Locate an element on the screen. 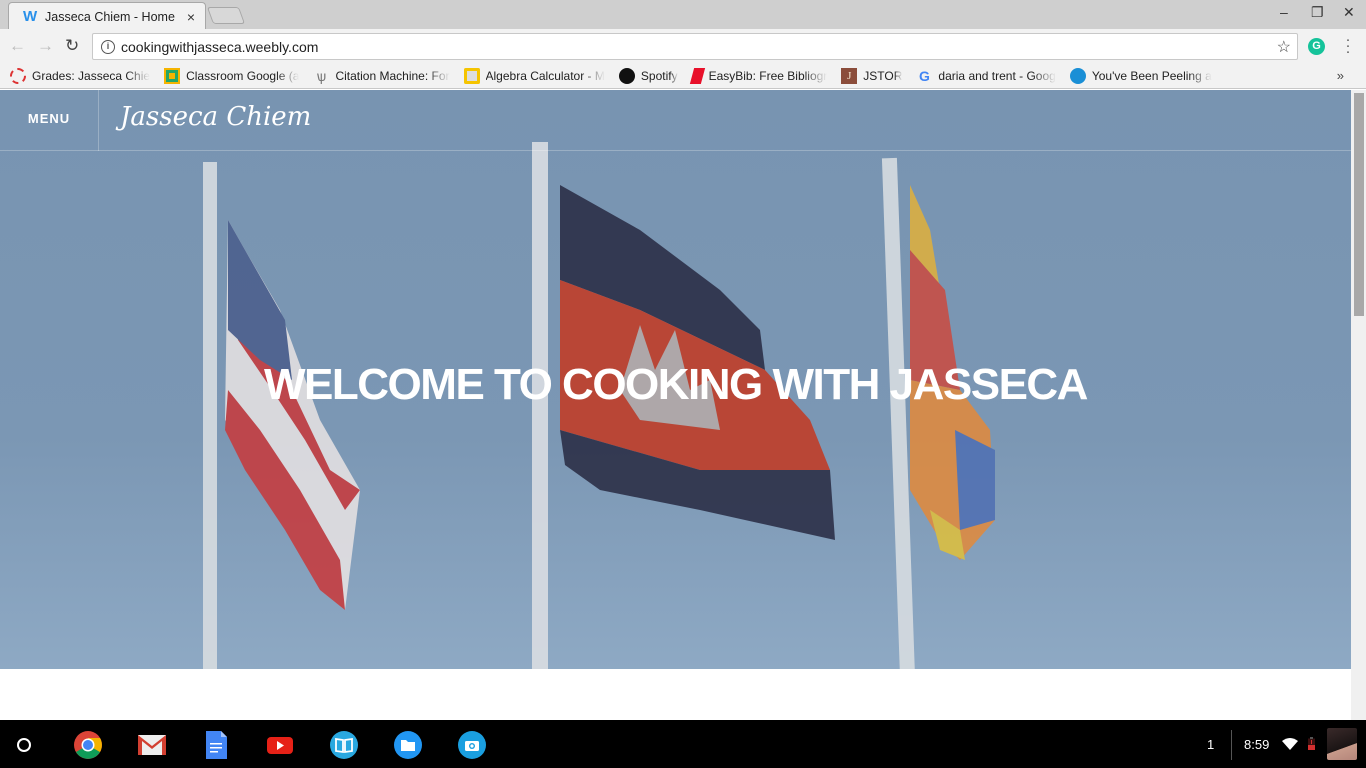  wifi-icon is located at coordinates (1290, 744).